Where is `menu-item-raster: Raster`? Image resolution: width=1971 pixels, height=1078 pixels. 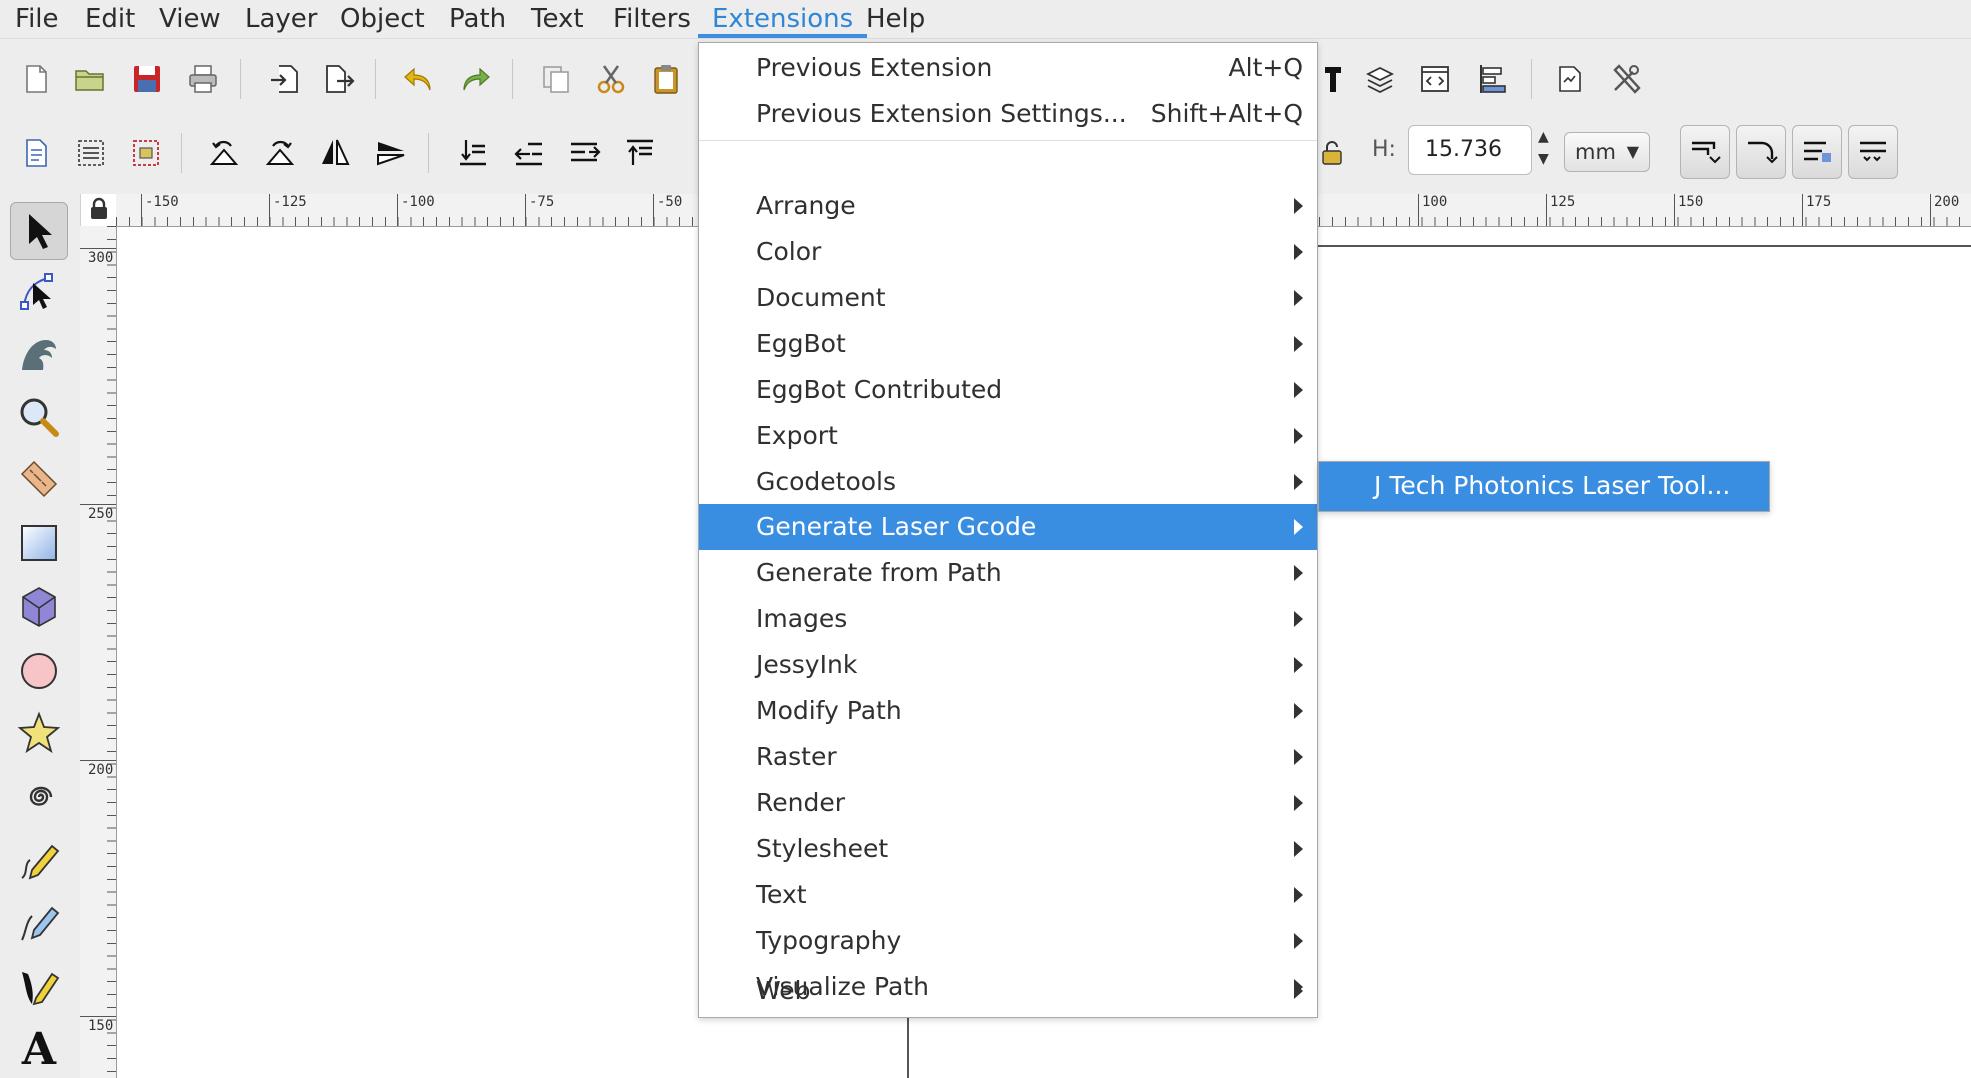 menu-item-raster: Raster is located at coordinates (1008, 757).